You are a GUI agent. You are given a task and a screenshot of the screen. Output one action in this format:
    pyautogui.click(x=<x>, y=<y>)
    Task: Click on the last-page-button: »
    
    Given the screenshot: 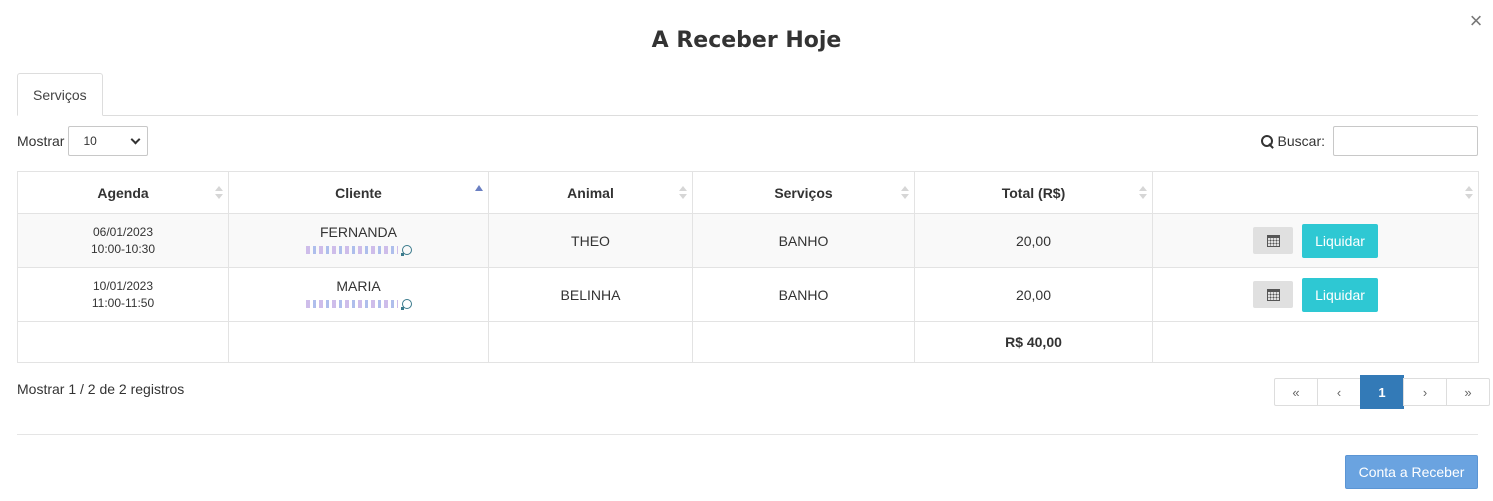 What is the action you would take?
    pyautogui.click(x=1468, y=392)
    